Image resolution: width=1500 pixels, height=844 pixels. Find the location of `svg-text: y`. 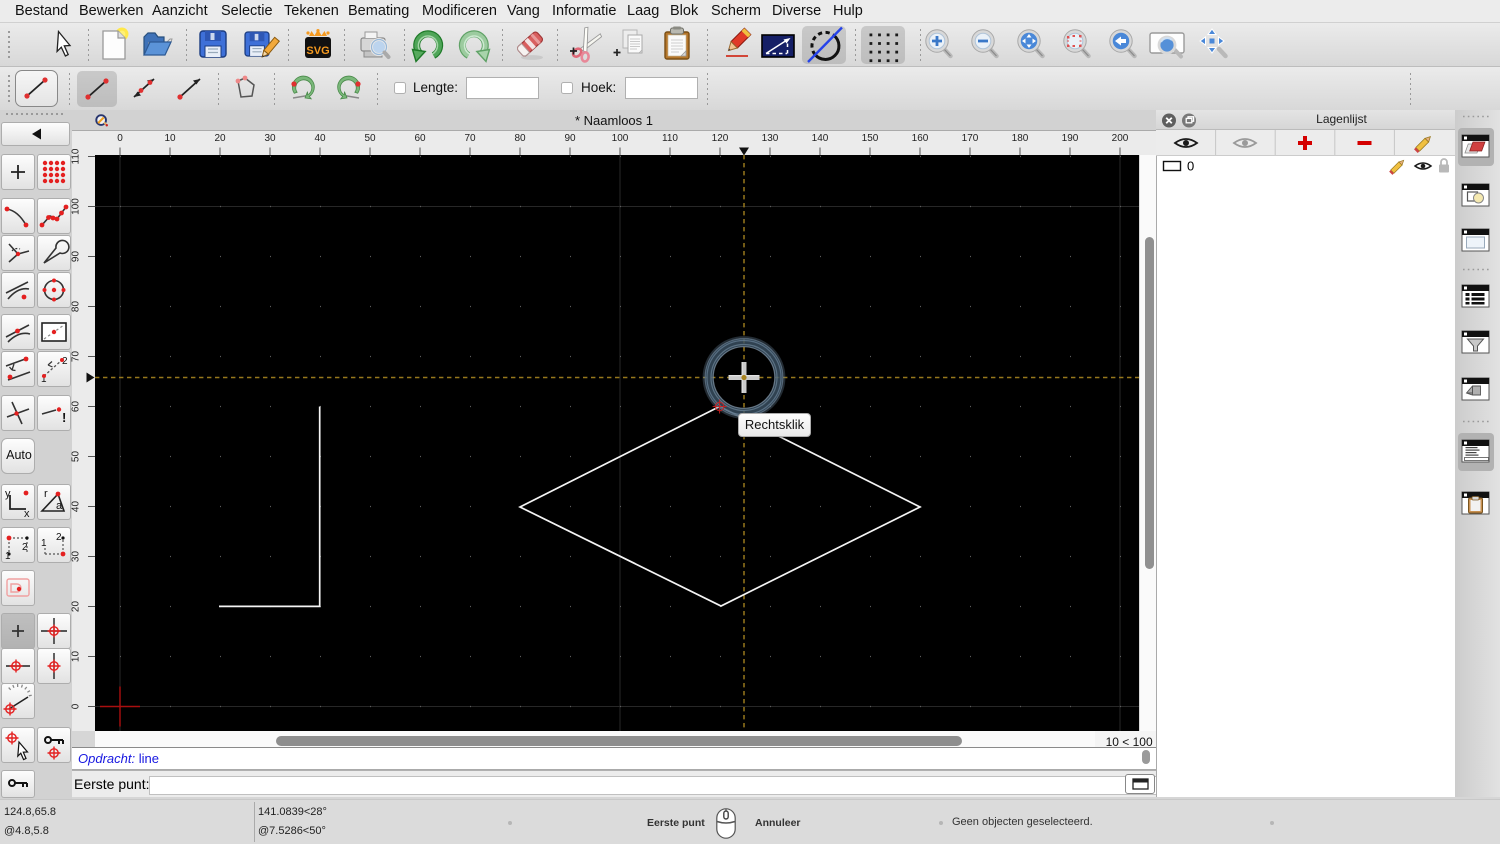

svg-text: y is located at coordinates (8, 494).